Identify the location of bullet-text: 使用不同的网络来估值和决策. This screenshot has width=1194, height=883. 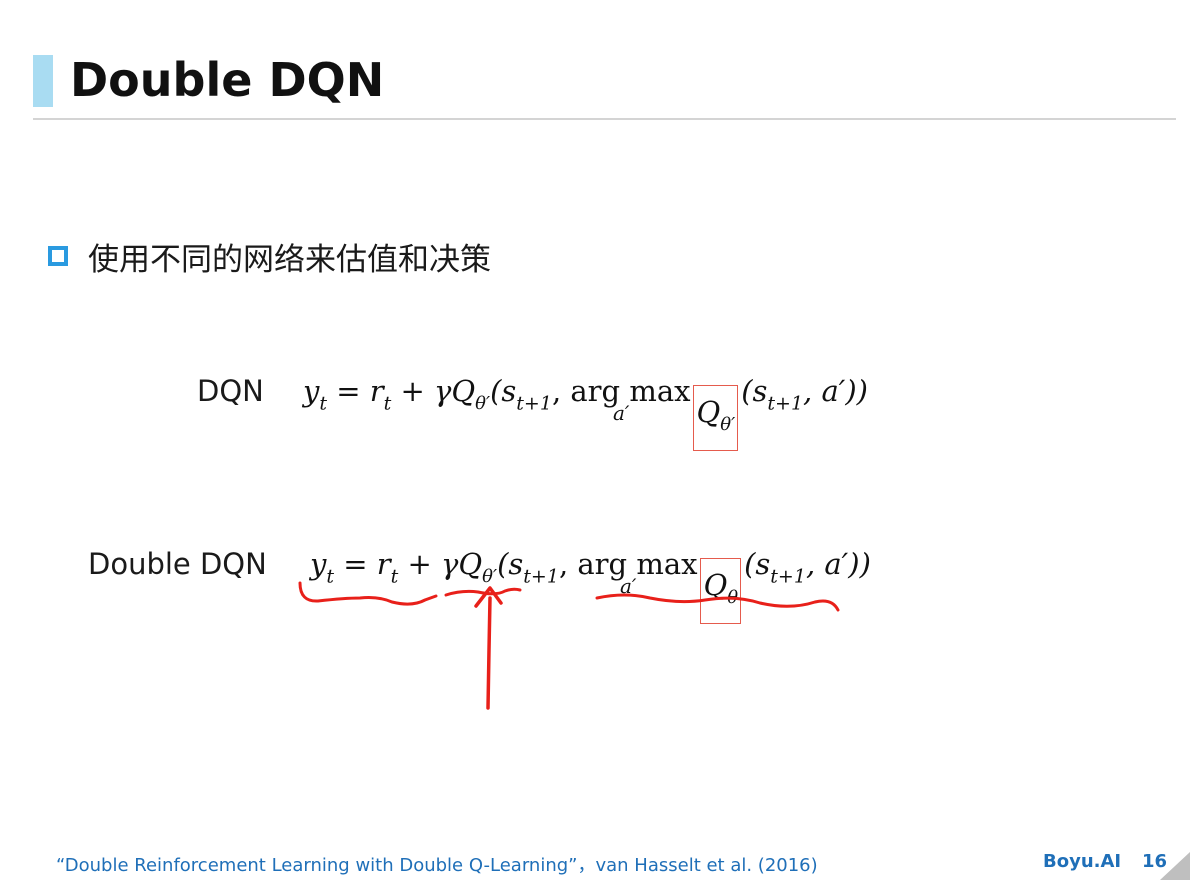
(289, 259).